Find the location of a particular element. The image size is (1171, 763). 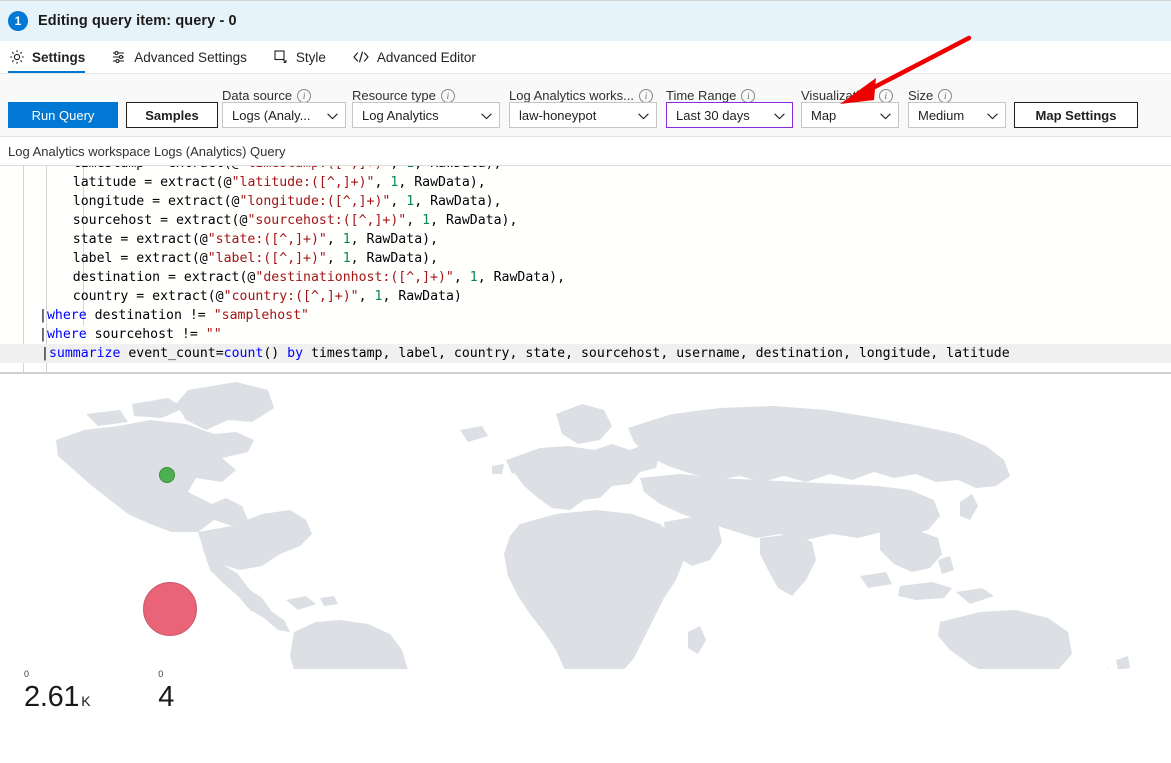

resource-type-label: Resource type i is located at coordinates (403, 95).